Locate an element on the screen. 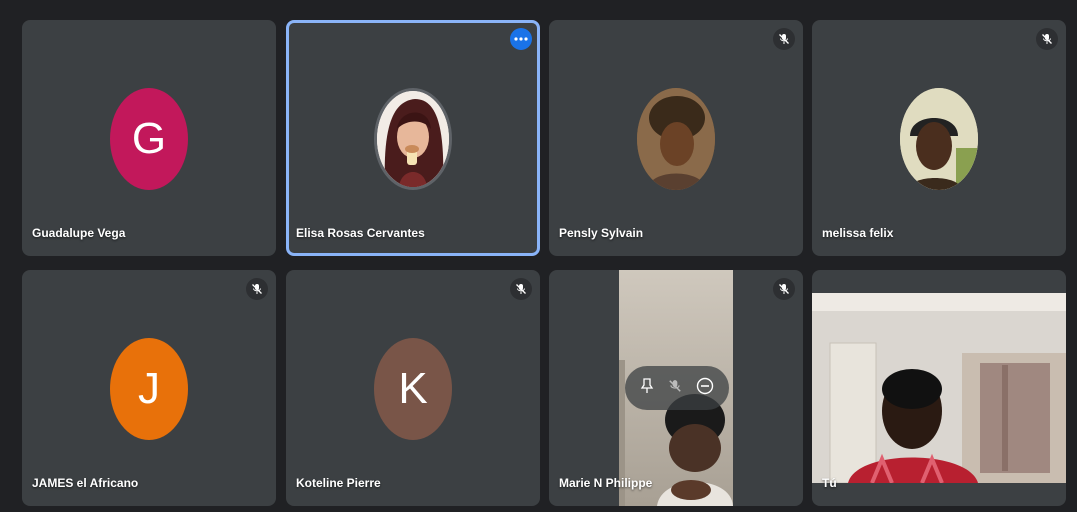 The height and width of the screenshot is (512, 1077). mute-participant-button is located at coordinates (675, 388).